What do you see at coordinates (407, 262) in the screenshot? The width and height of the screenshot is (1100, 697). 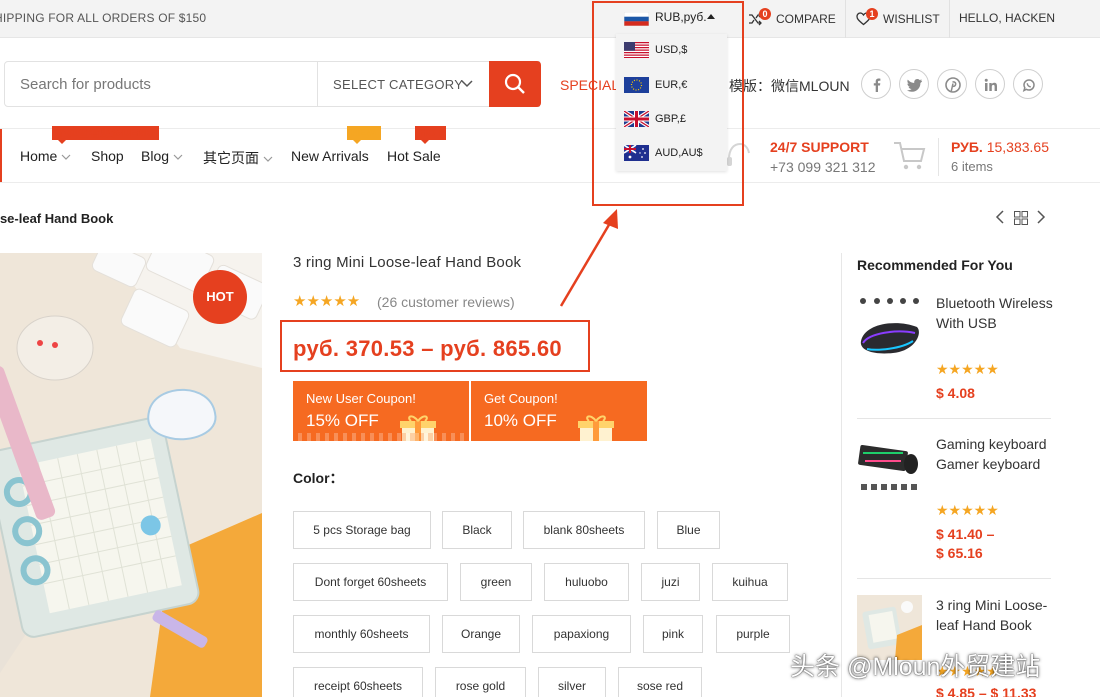 I see `product-title: 3 ring Mini Loose-leaf Hand Book` at bounding box center [407, 262].